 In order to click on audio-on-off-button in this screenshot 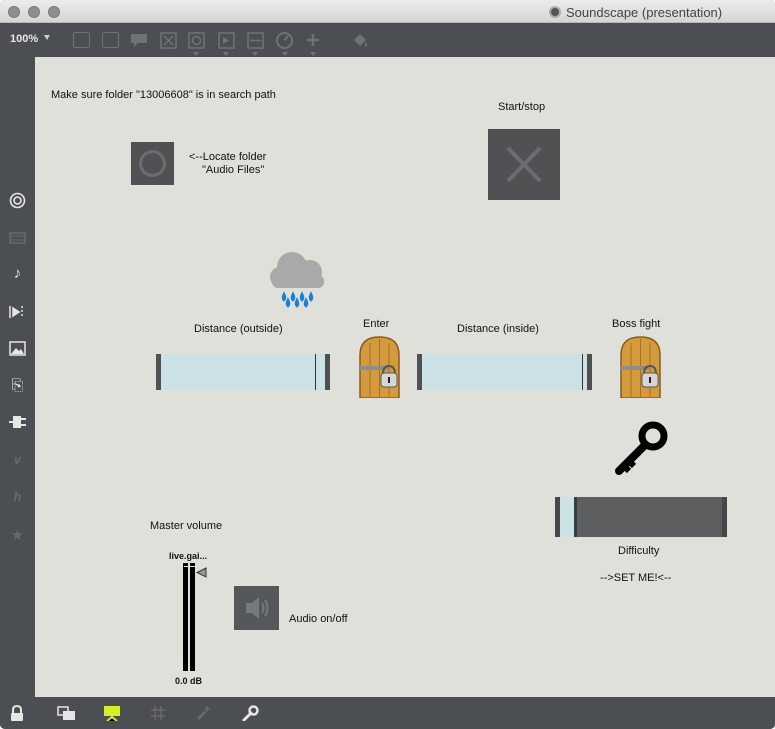, I will do `click(256, 608)`.